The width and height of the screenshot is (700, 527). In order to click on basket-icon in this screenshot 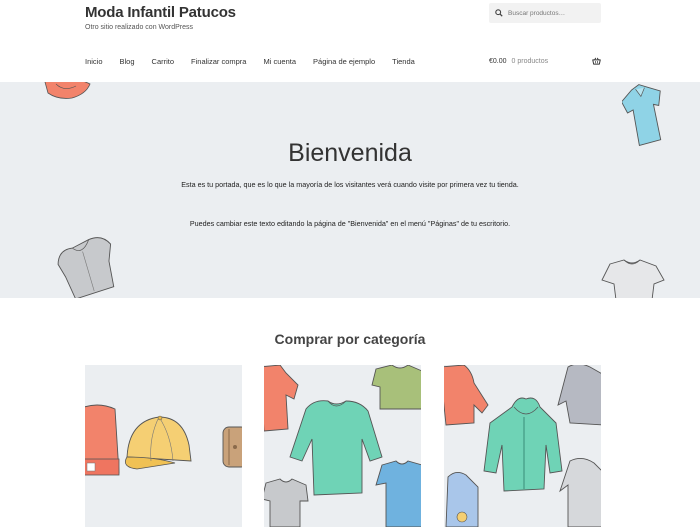, I will do `click(596, 61)`.